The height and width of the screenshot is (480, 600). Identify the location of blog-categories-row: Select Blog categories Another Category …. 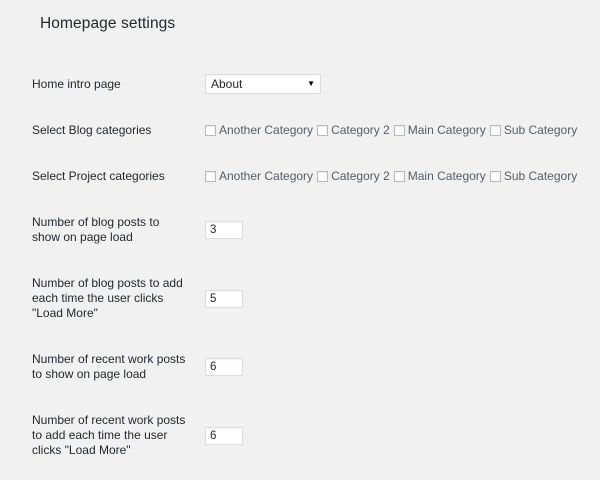
(316, 131).